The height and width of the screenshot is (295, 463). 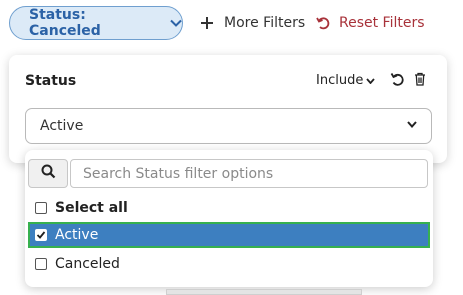 What do you see at coordinates (62, 126) in the screenshot?
I see `status-value-selected: Active` at bounding box center [62, 126].